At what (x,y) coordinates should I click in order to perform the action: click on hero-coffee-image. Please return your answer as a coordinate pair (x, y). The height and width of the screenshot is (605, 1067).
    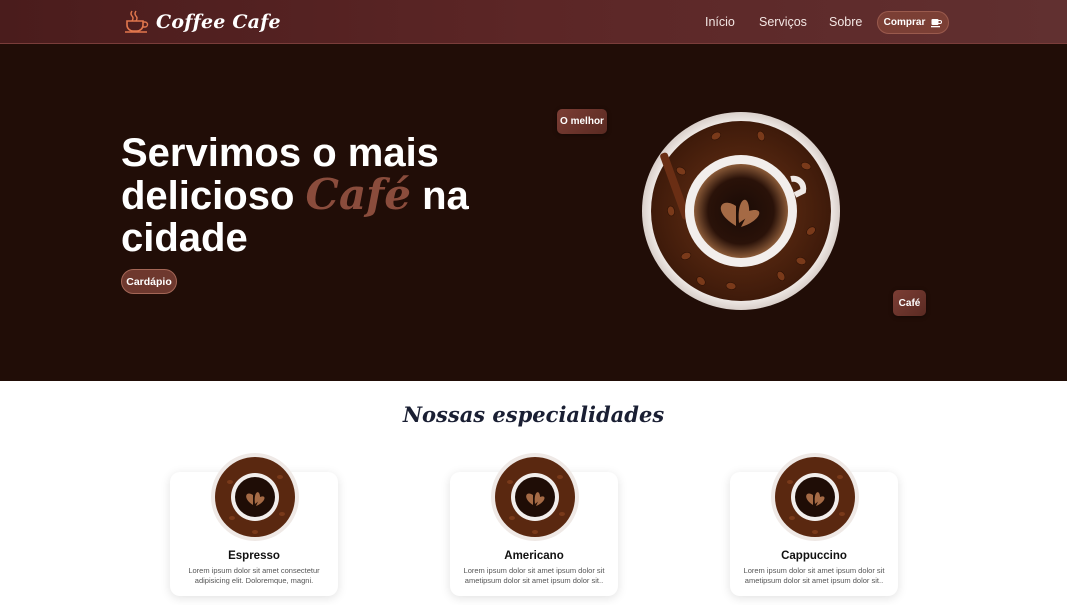
    Looking at the image, I should click on (741, 211).